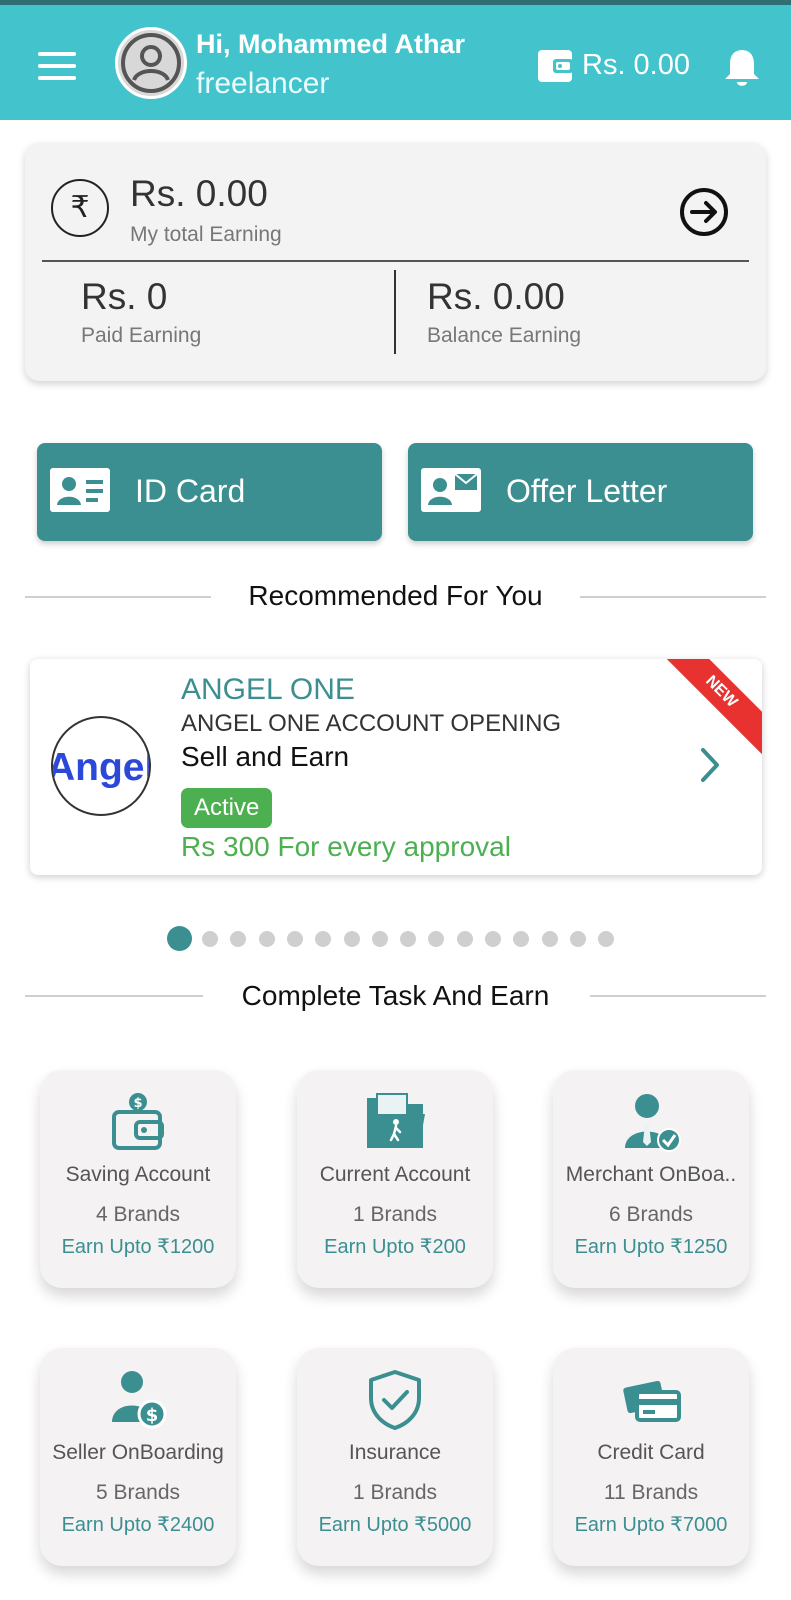  Describe the element at coordinates (636, 65) in the screenshot. I see `wallet-balance: Rs. 0.00` at that location.